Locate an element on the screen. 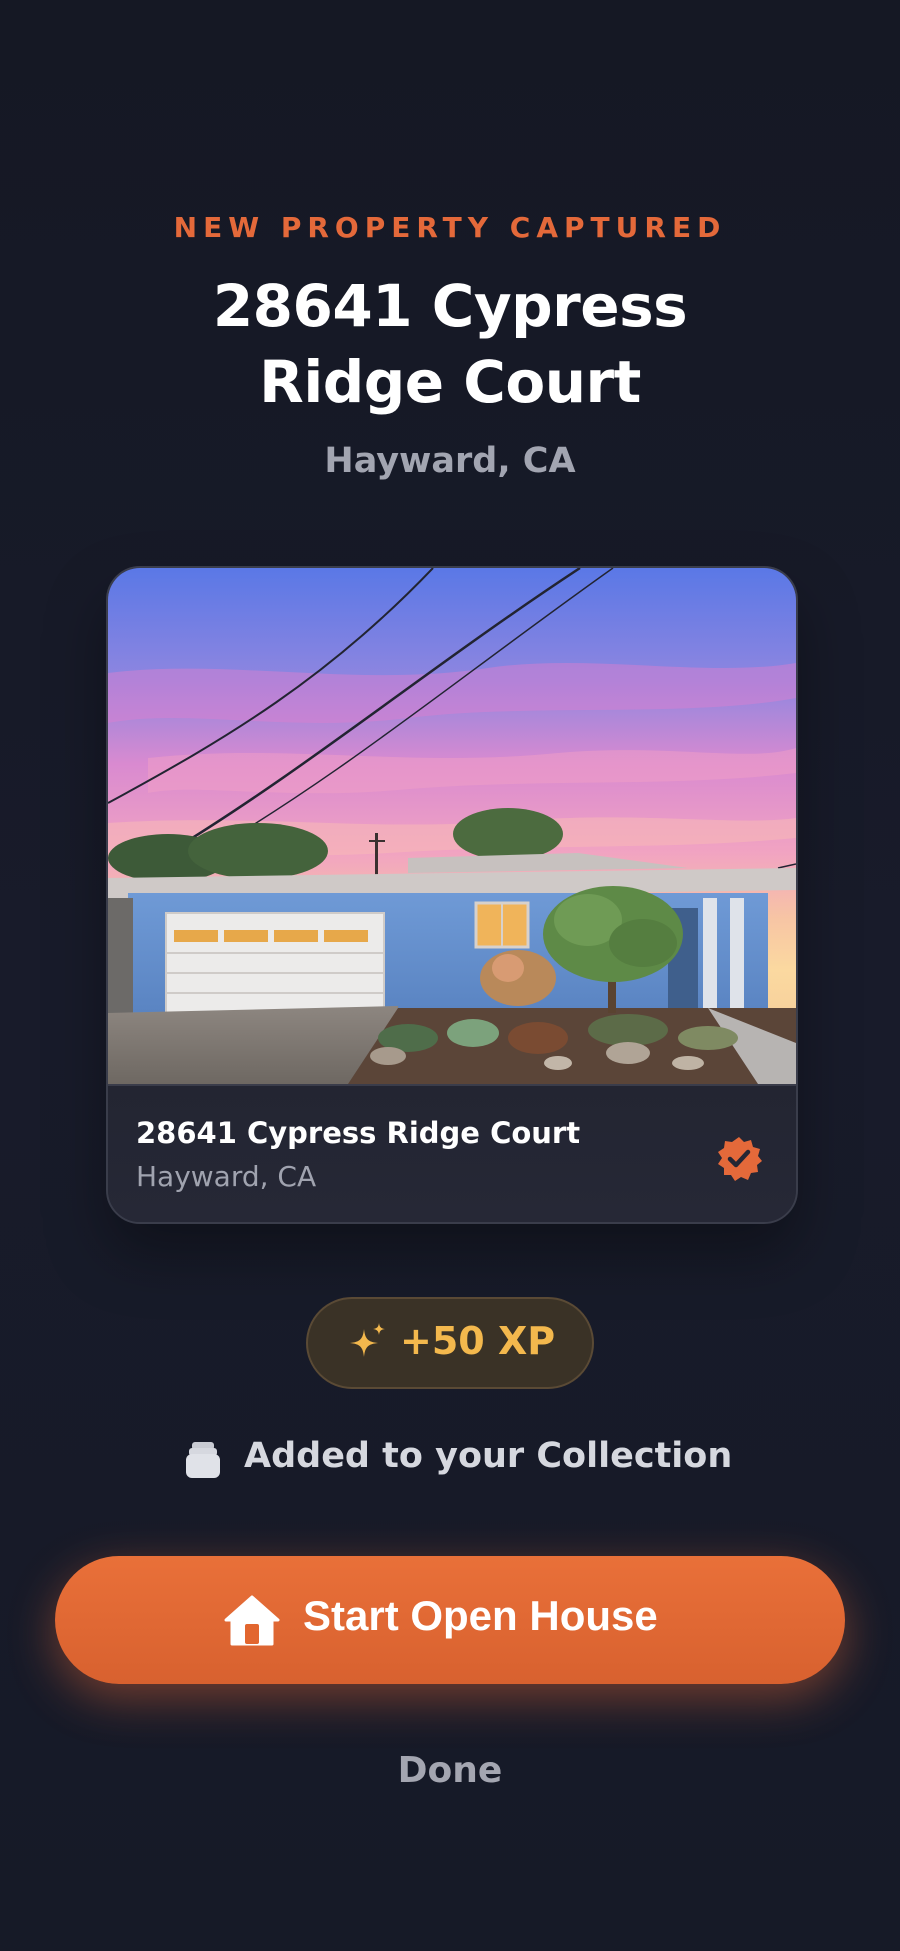  start-open-house-button: Start Open House is located at coordinates (450, 1620).